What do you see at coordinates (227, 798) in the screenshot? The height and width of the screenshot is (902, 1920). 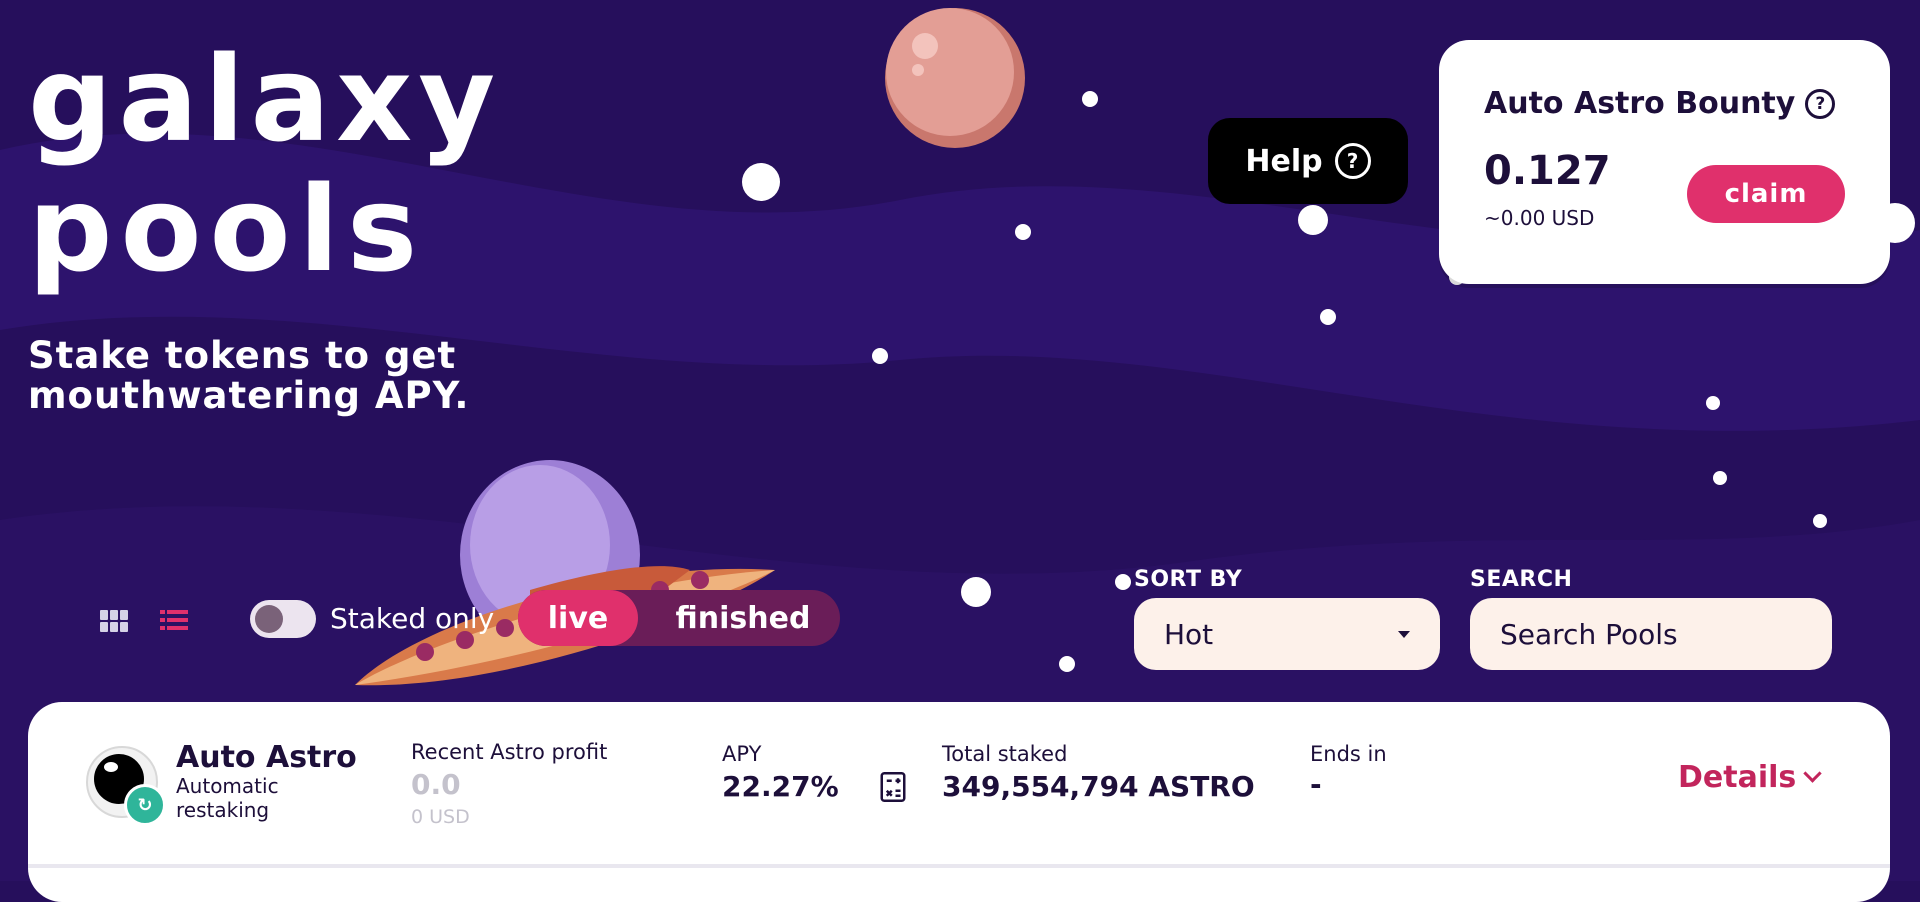 I see `pool-subtitle: Automatic restaking` at bounding box center [227, 798].